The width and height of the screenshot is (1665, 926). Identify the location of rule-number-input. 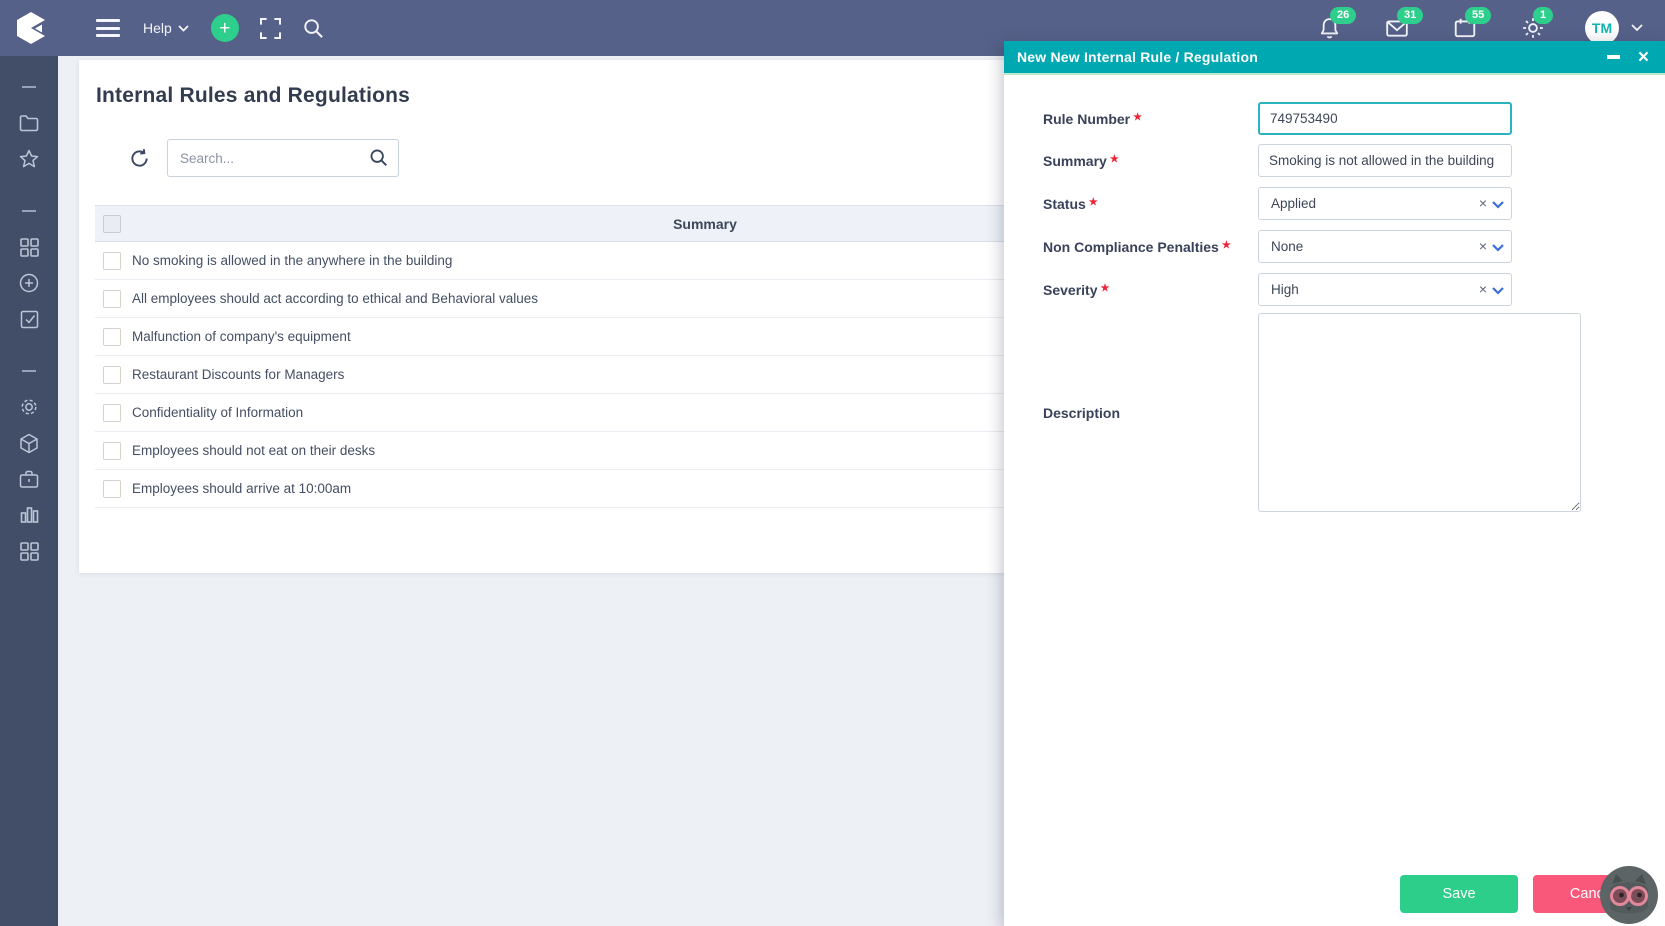
(1385, 118).